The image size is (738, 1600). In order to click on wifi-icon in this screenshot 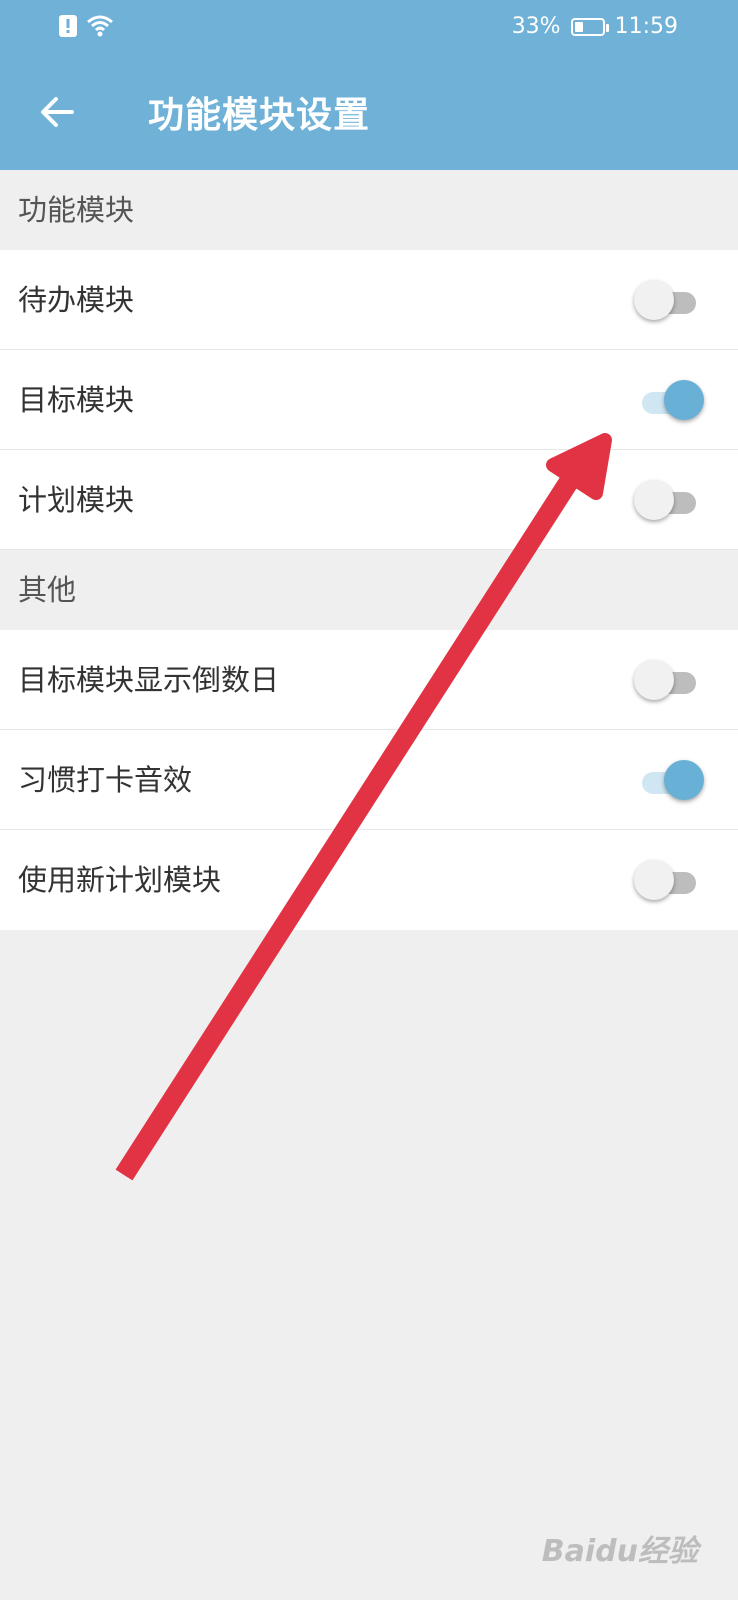, I will do `click(100, 26)`.